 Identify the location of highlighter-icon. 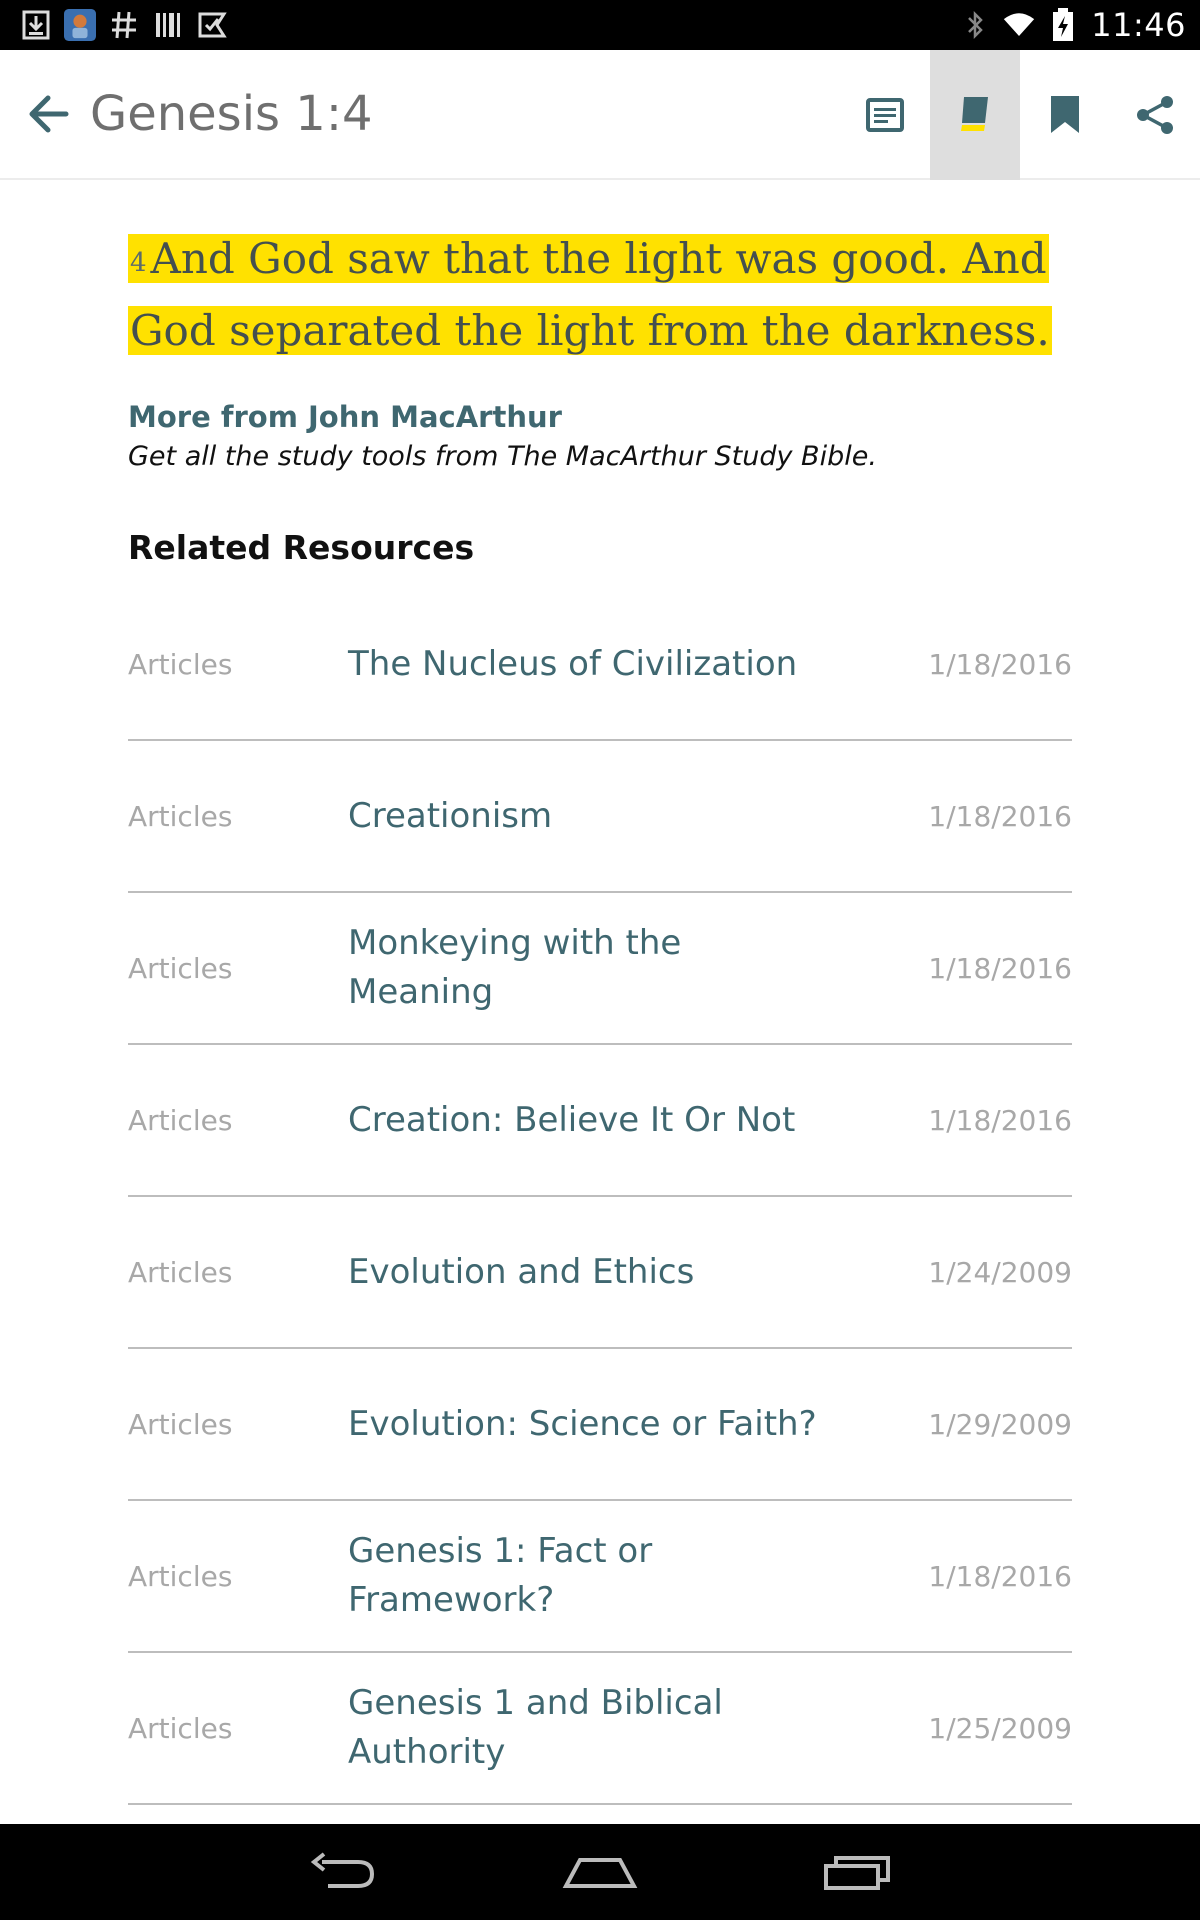
(974, 114).